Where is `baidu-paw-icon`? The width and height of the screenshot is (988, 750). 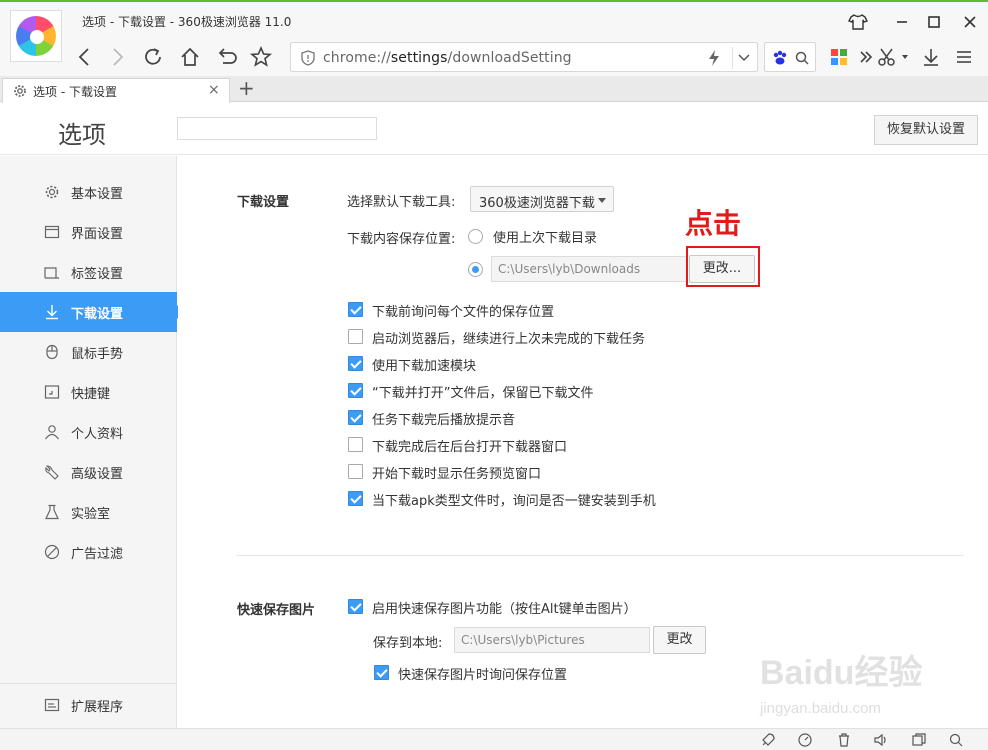
baidu-paw-icon is located at coordinates (780, 58).